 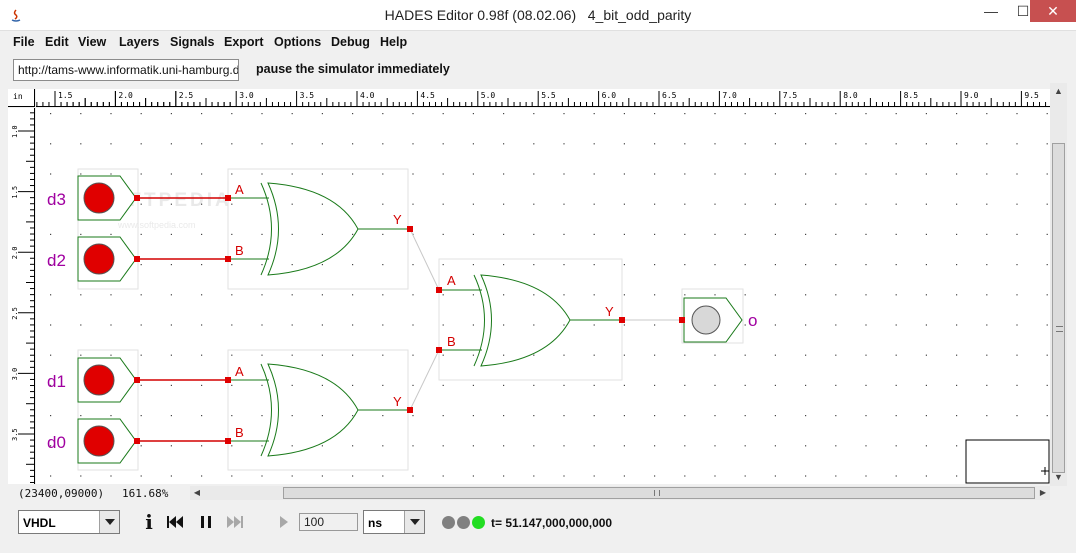 I want to click on led-d2, so click(x=99, y=259).